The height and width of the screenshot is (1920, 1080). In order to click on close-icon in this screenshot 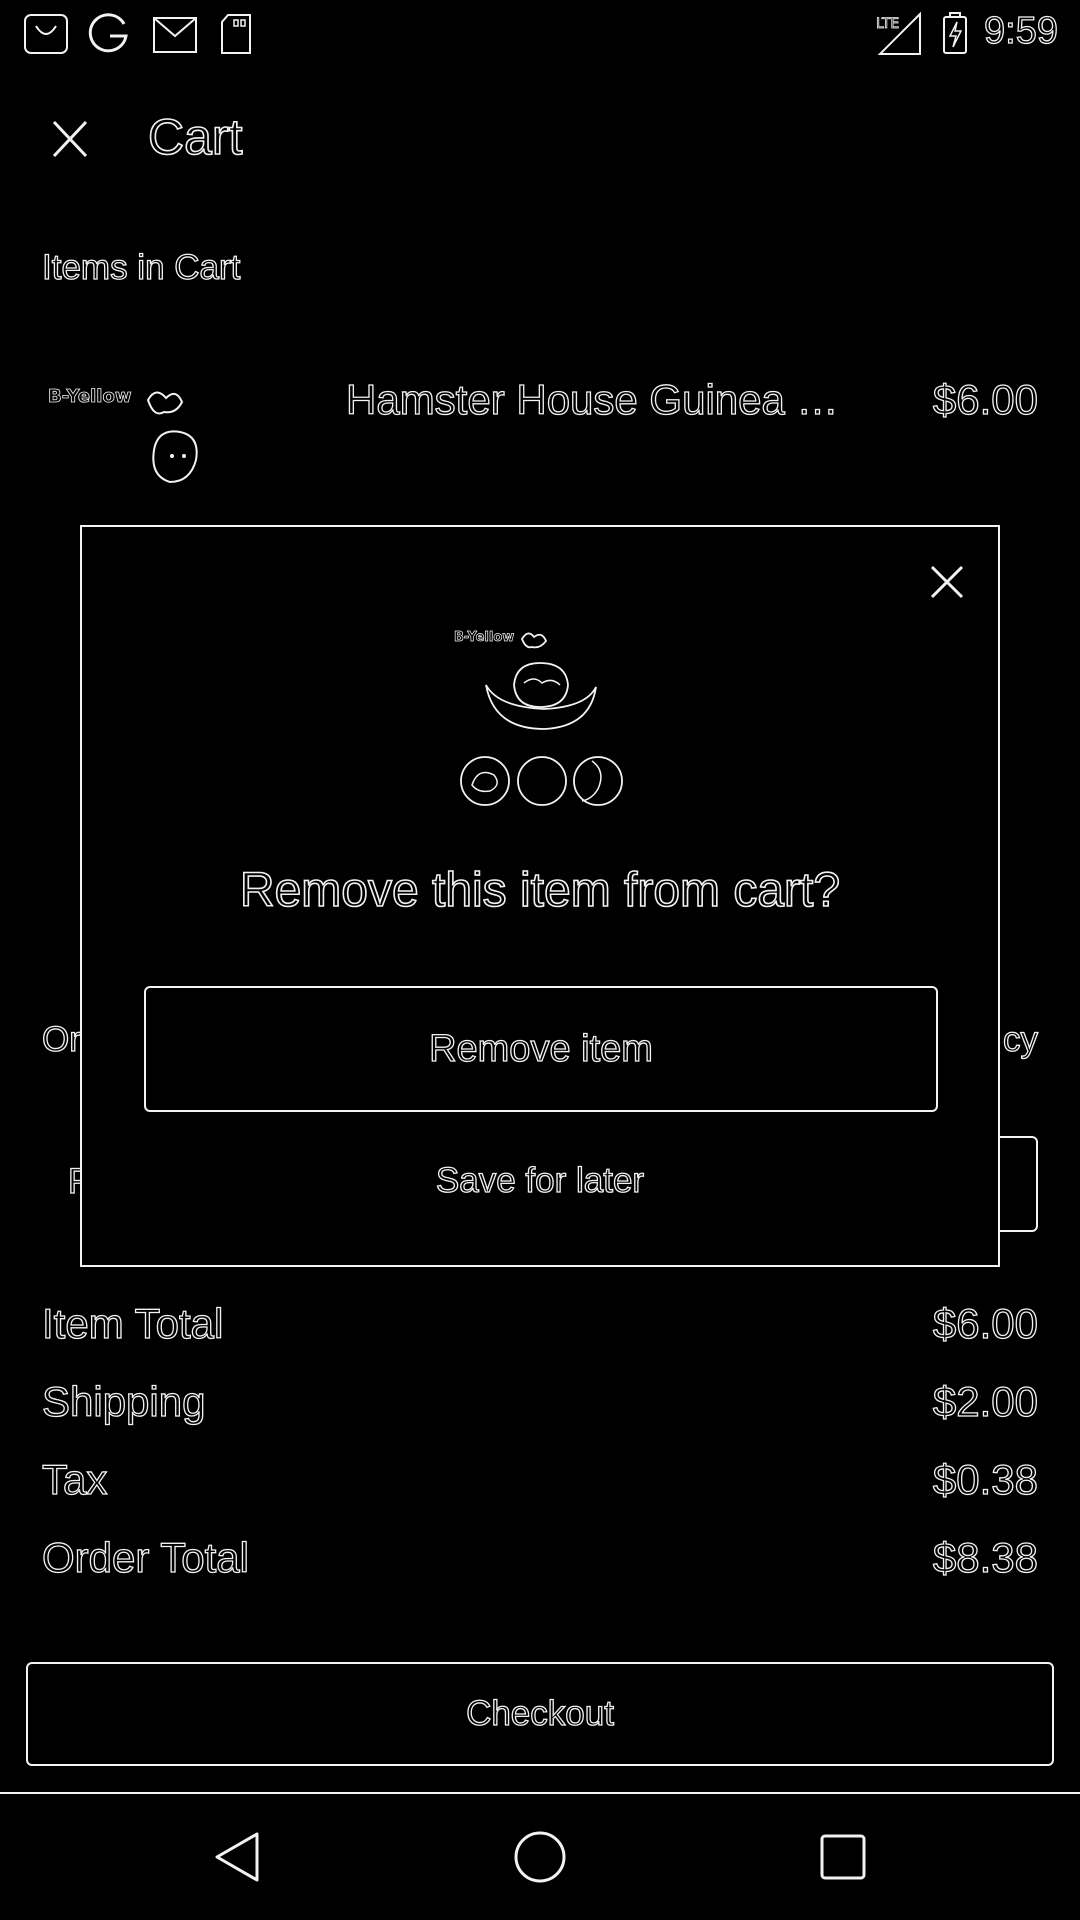, I will do `click(70, 140)`.